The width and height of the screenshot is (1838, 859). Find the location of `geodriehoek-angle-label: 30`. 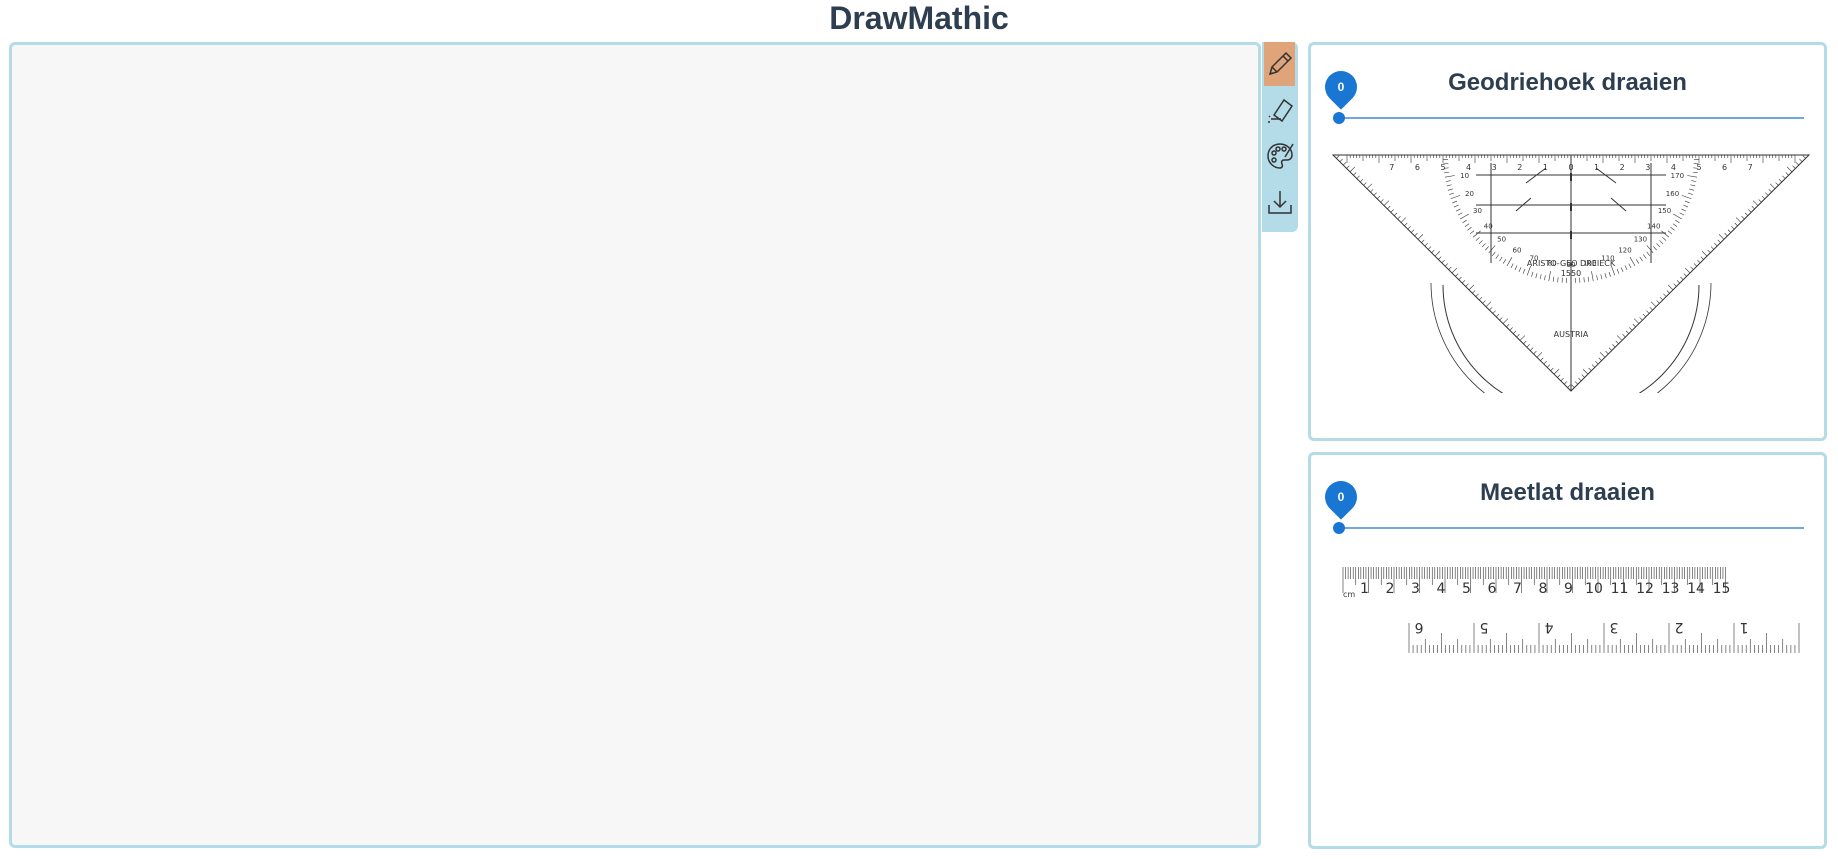

geodriehoek-angle-label: 30 is located at coordinates (1477, 211).